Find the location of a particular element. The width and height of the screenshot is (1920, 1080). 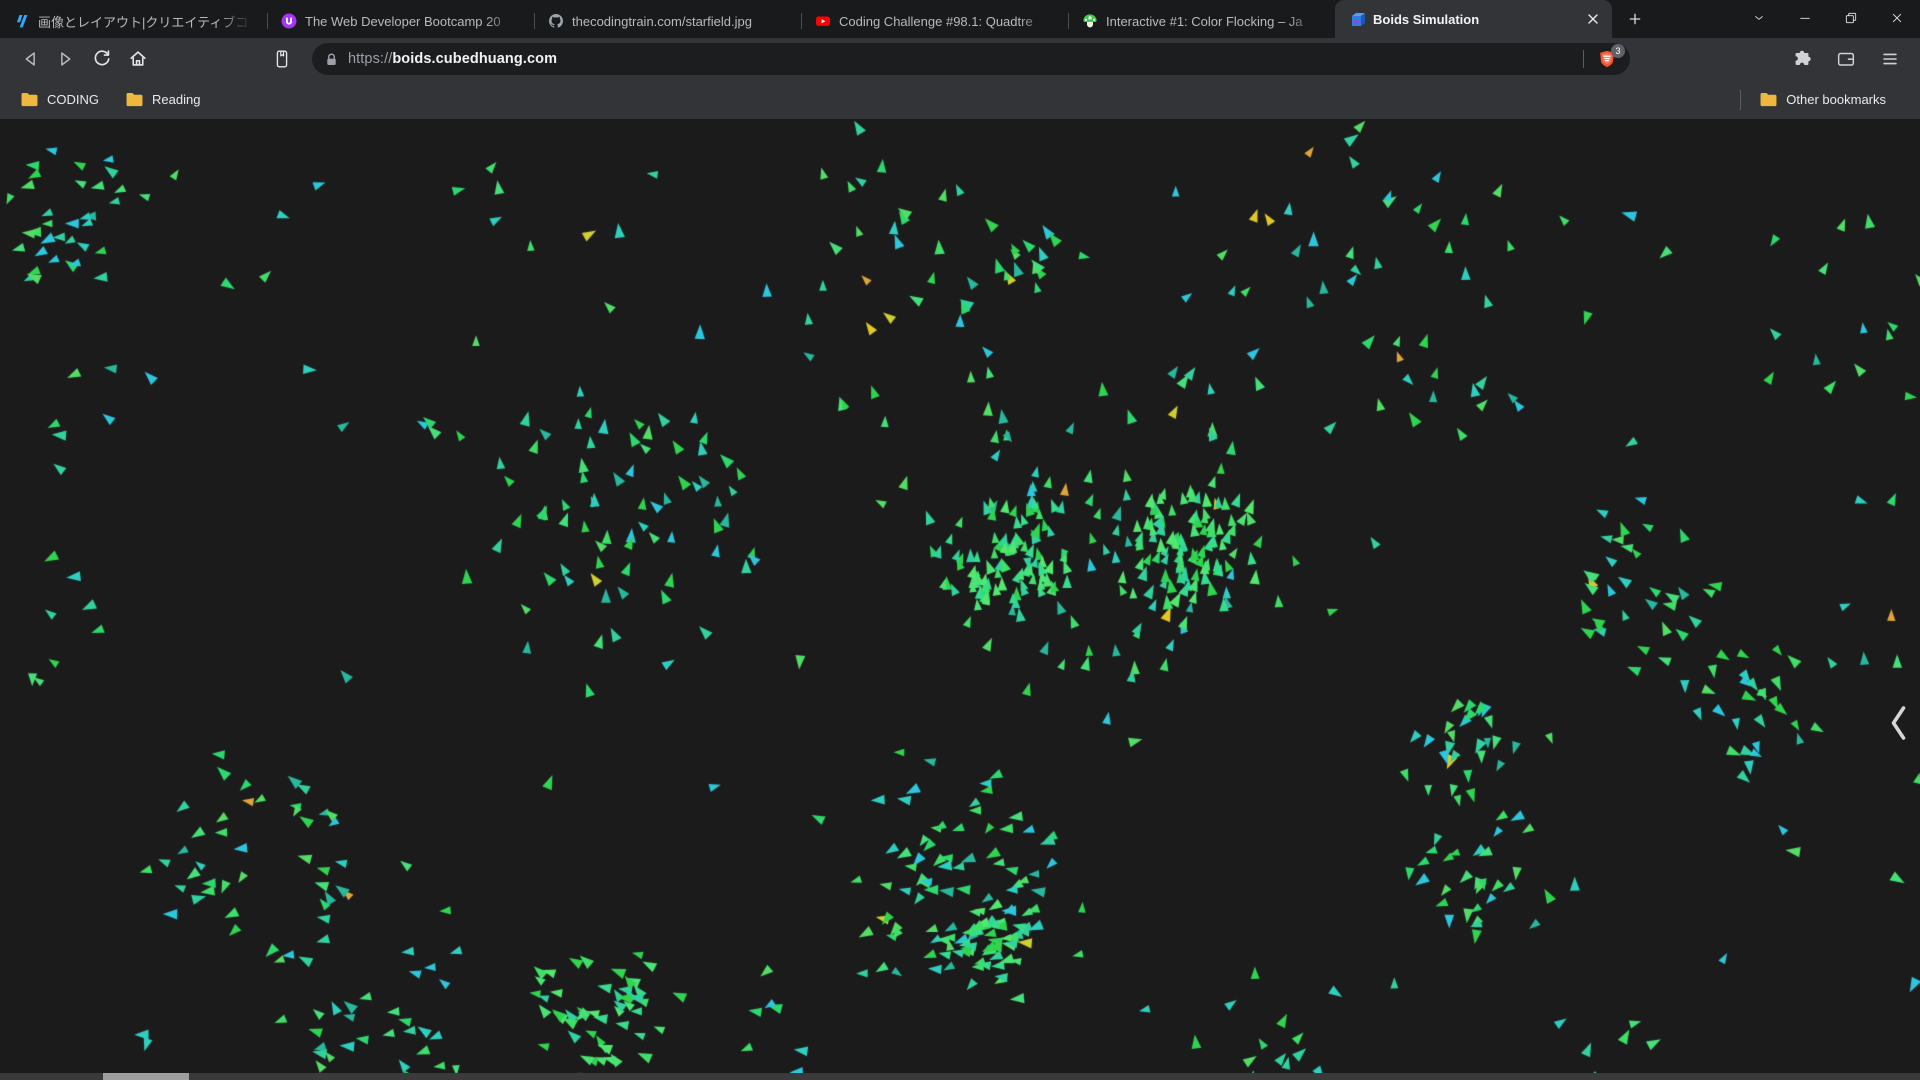

bookmark-panel-icon is located at coordinates (282, 59).